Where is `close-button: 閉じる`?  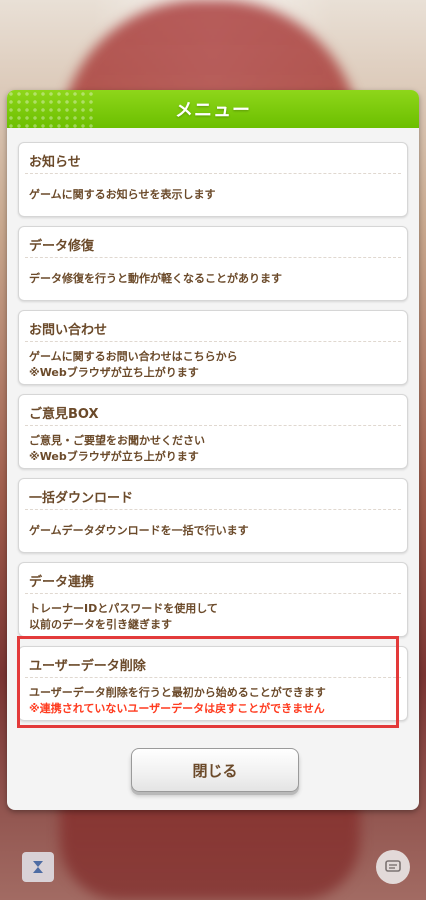 close-button: 閉じる is located at coordinates (215, 770).